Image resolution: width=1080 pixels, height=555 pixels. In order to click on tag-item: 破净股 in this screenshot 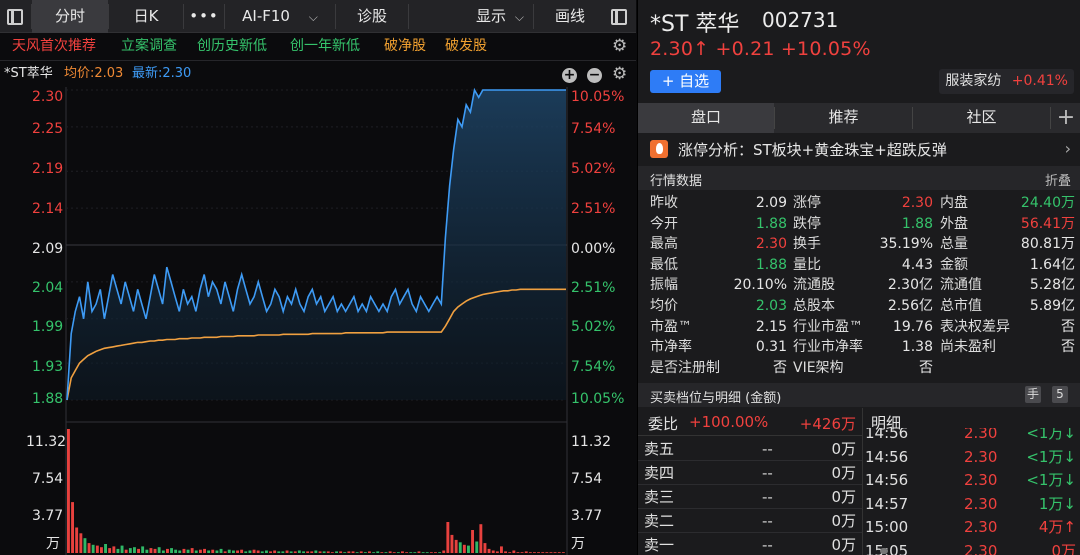, I will do `click(405, 46)`.